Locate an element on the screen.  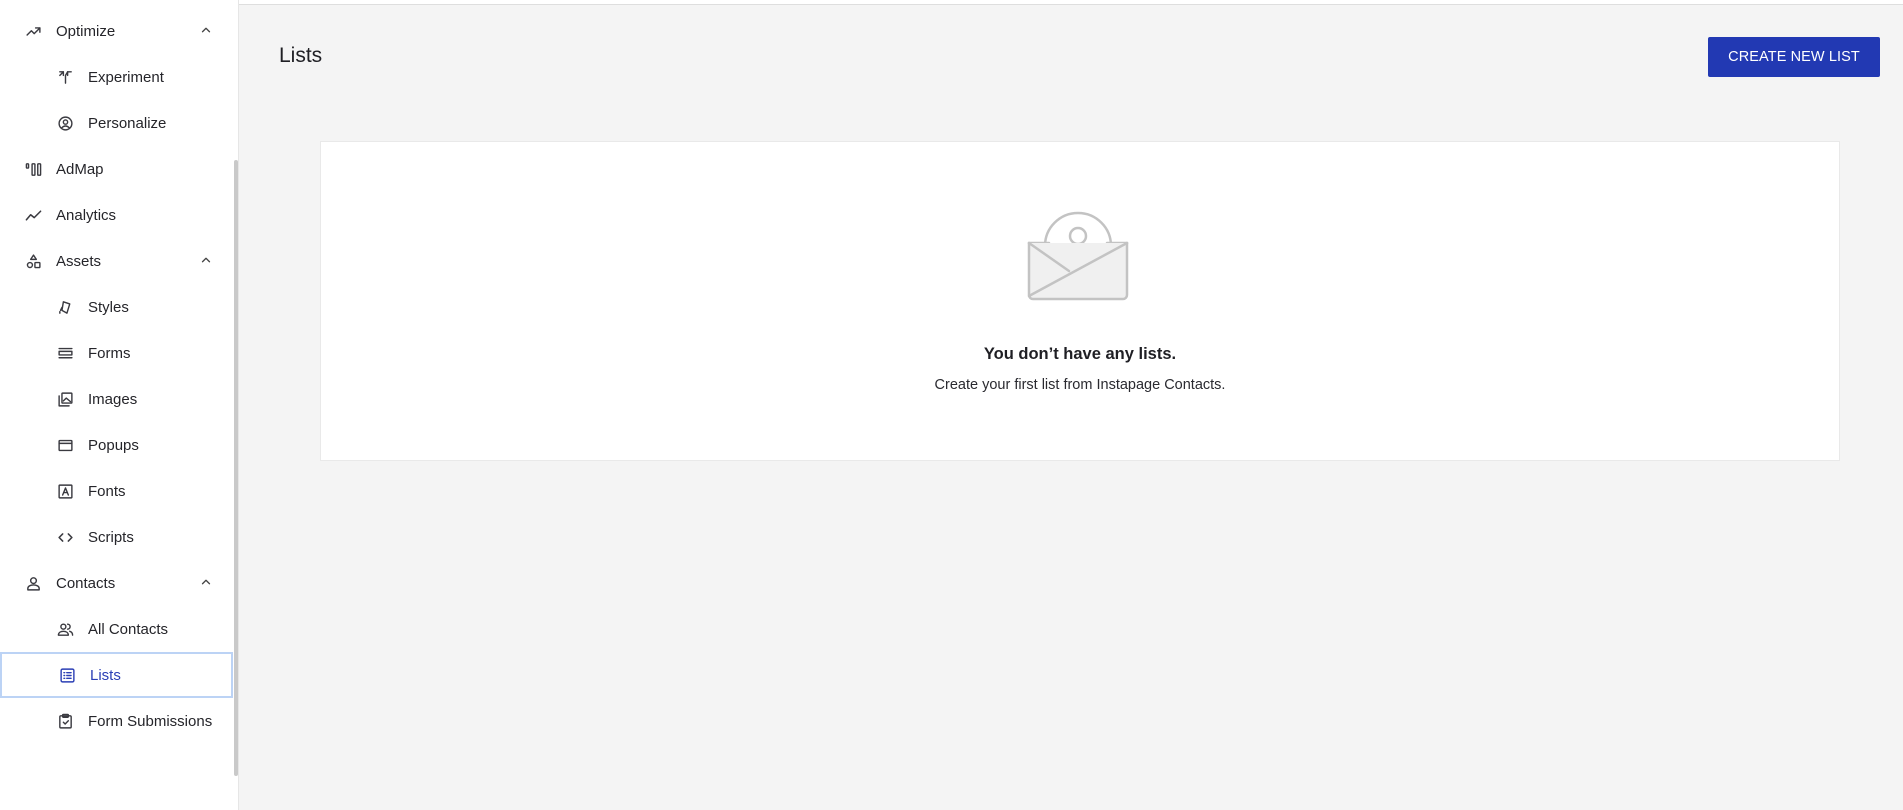
sidebar-item-forms: Forms is located at coordinates (116, 353).